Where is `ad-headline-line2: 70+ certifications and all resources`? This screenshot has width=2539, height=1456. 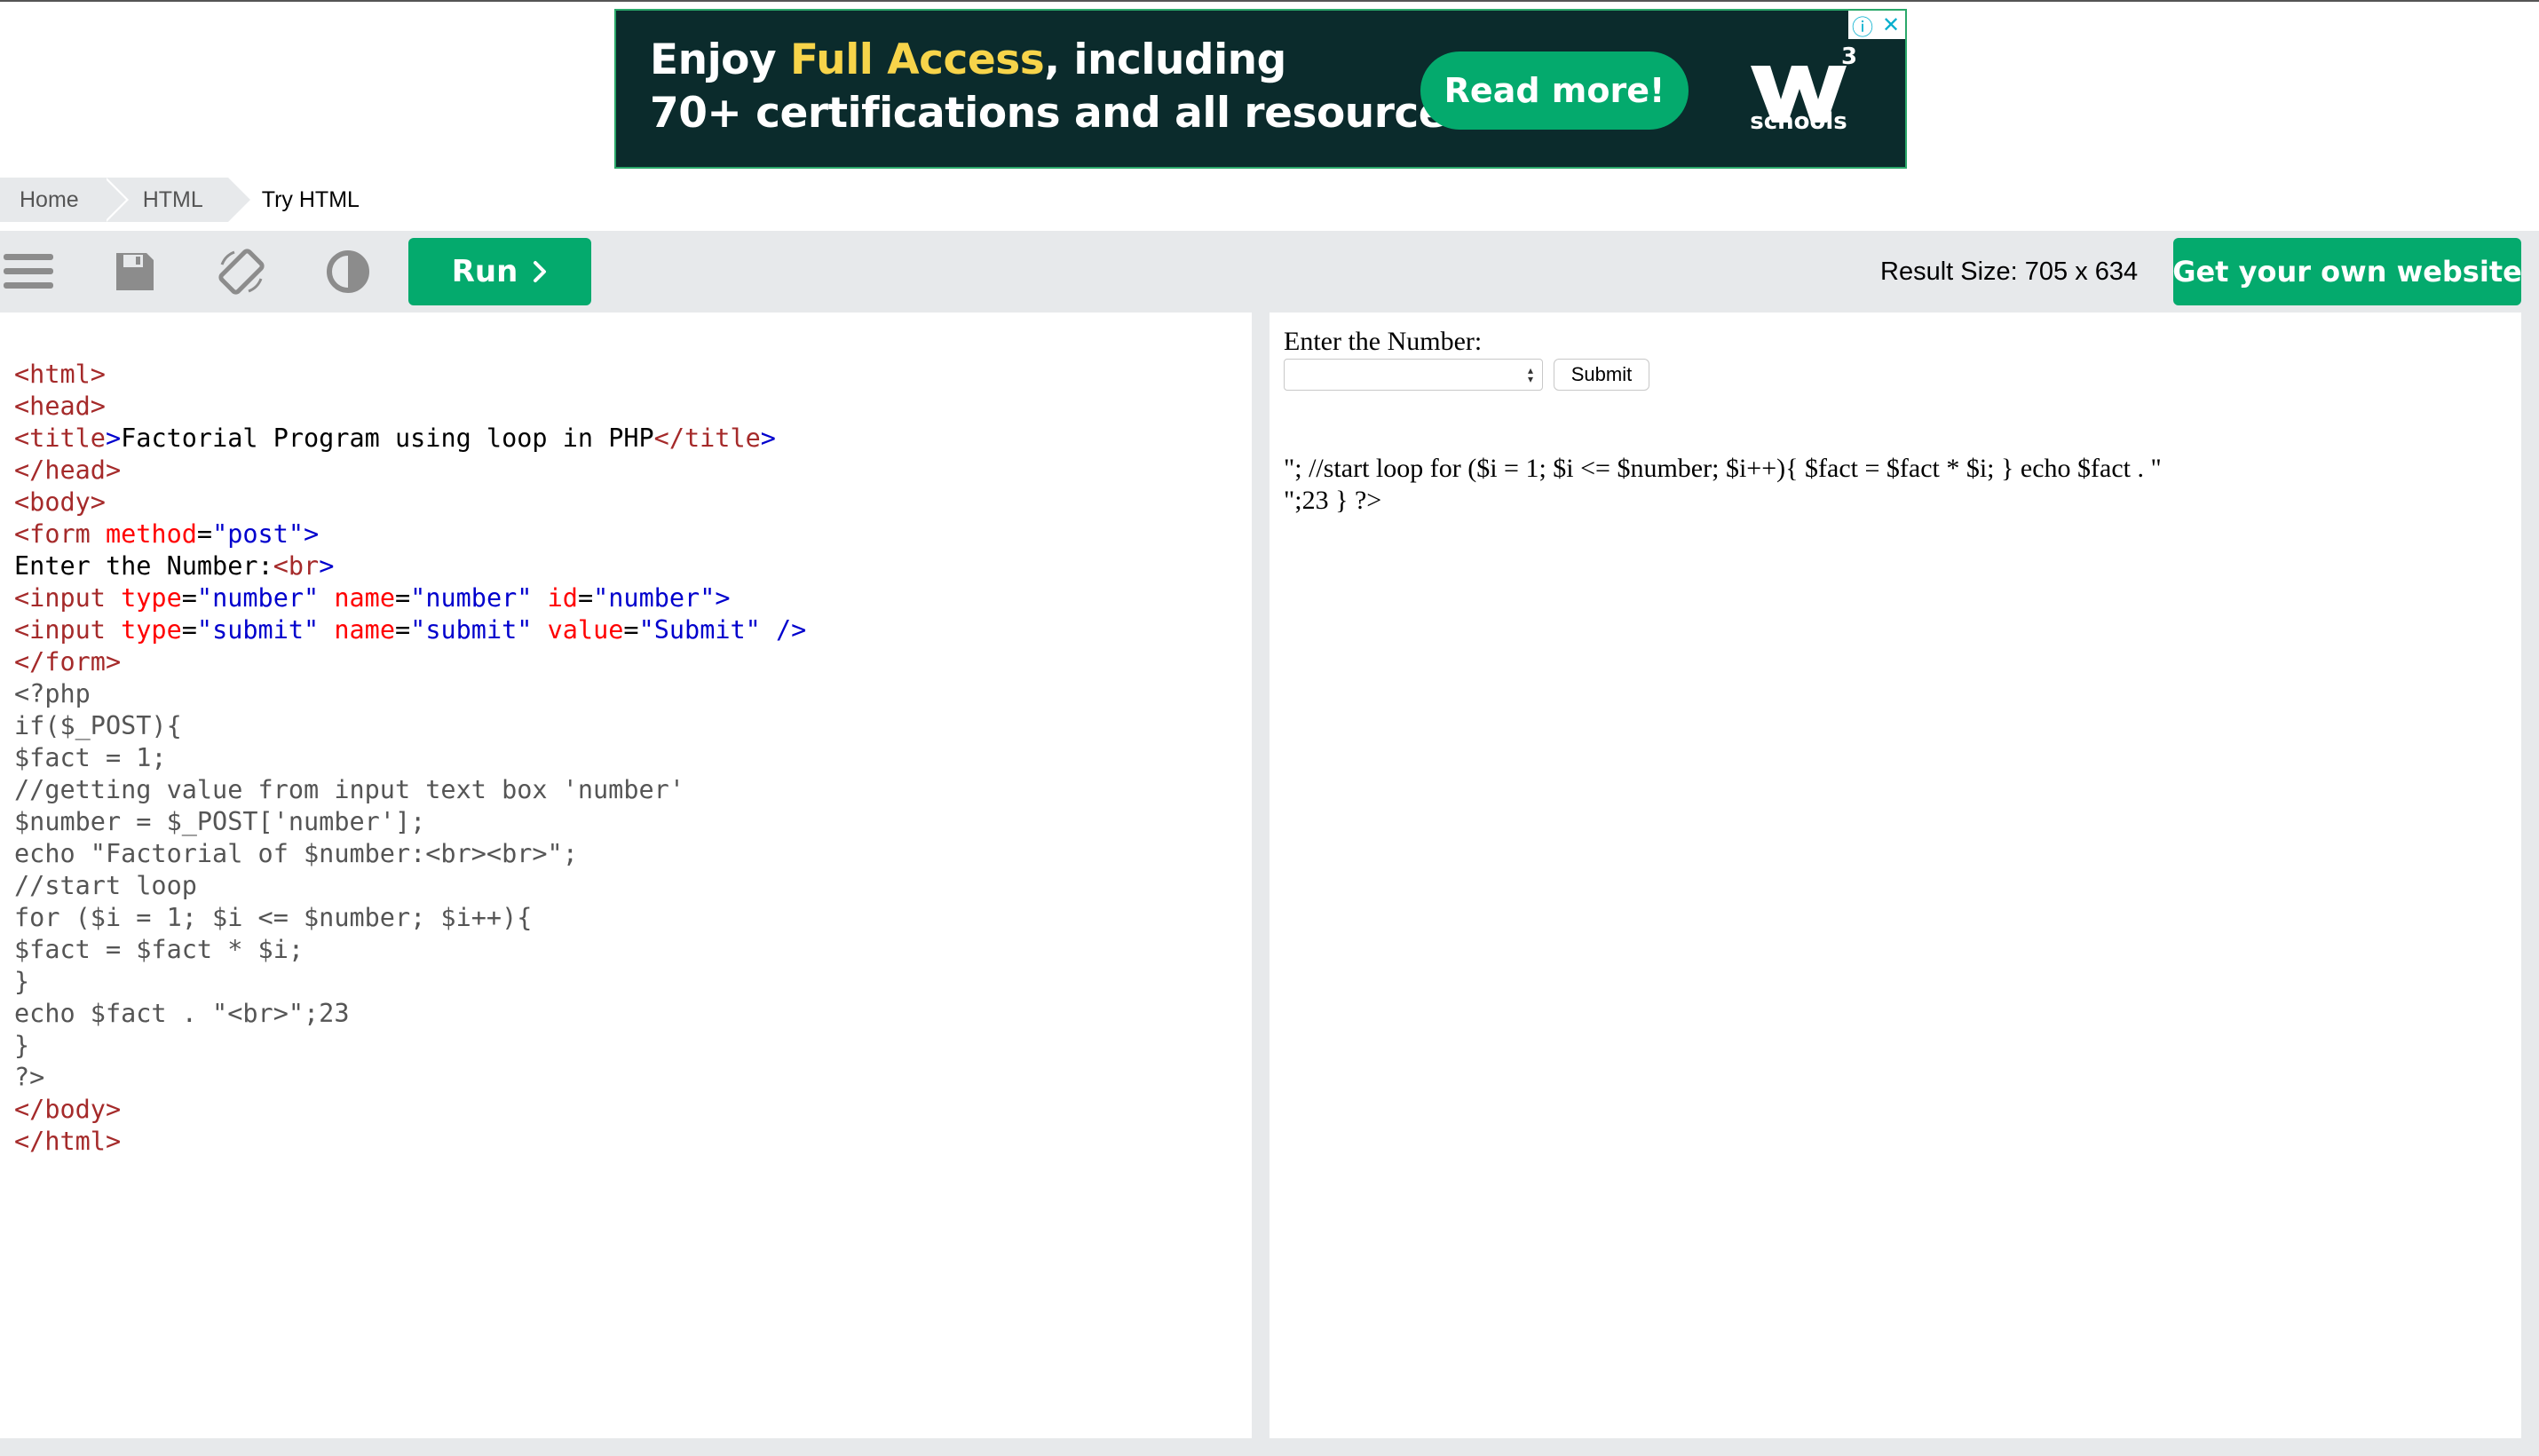 ad-headline-line2: 70+ certifications and all resources is located at coordinates (1060, 113).